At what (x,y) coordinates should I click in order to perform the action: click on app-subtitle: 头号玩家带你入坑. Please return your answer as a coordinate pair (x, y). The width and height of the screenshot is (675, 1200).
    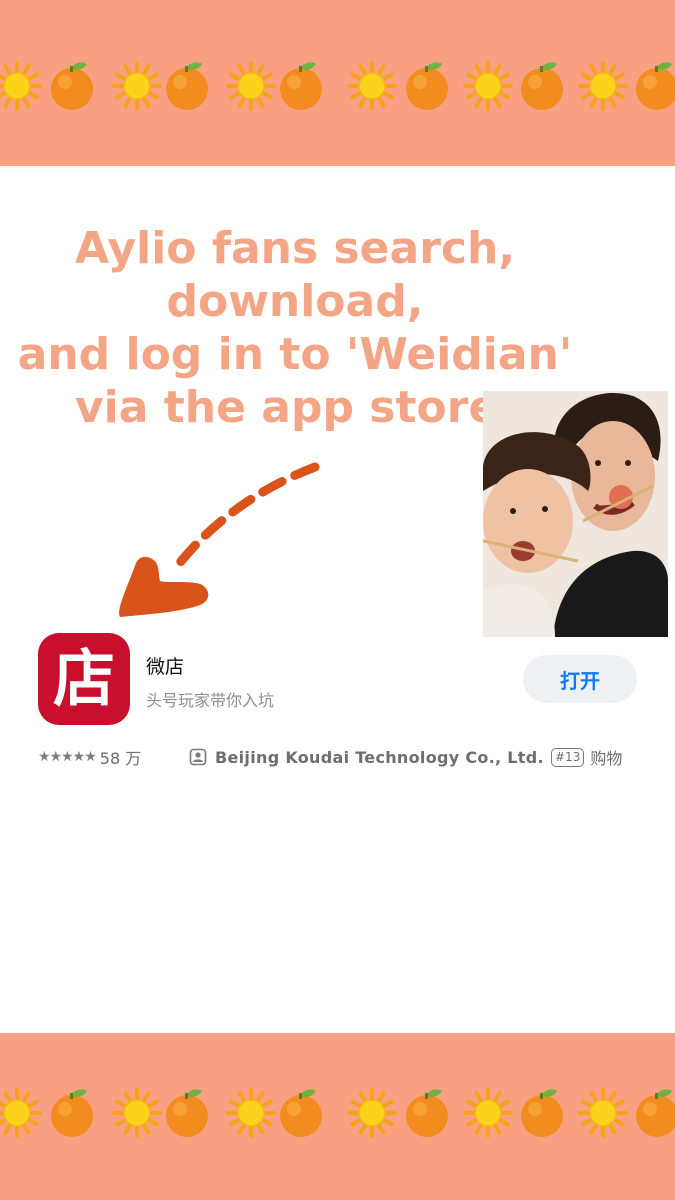
    Looking at the image, I should click on (210, 700).